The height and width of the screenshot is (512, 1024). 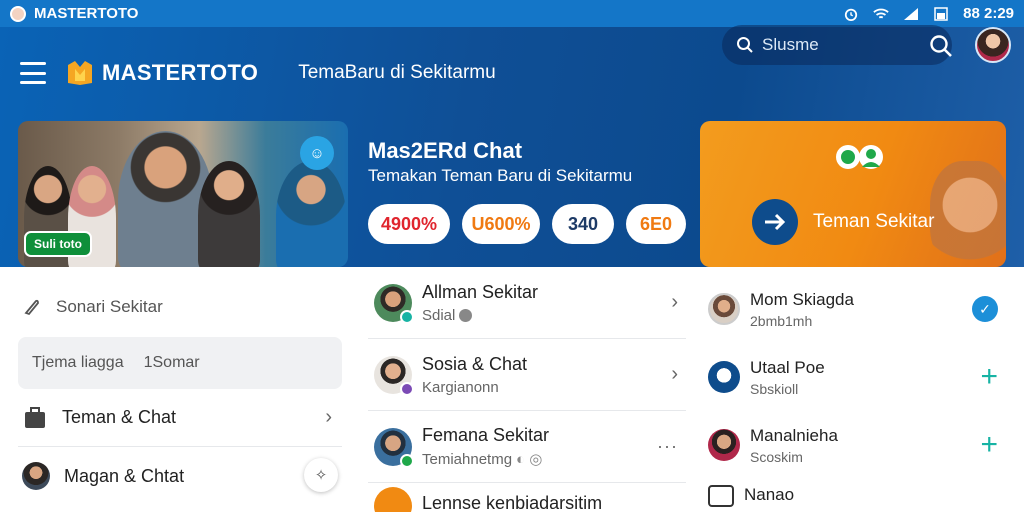 I want to click on chat-bubble-icon: ☺, so click(x=317, y=153).